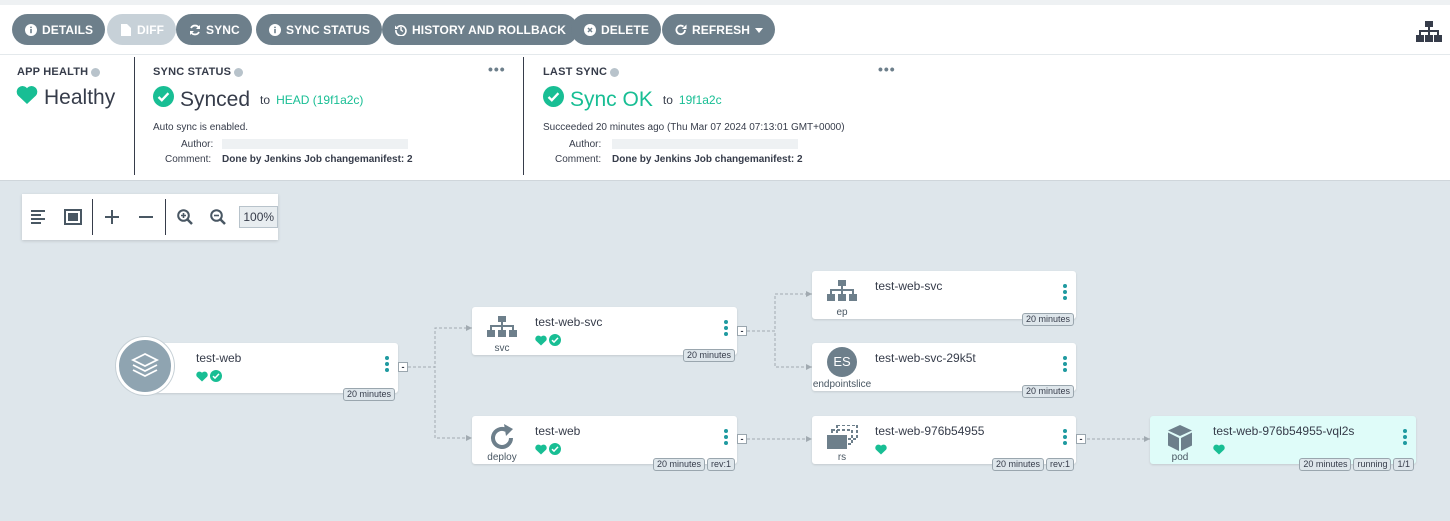  What do you see at coordinates (1403, 464) in the screenshot?
I see `pod-ready-tag: 1/1` at bounding box center [1403, 464].